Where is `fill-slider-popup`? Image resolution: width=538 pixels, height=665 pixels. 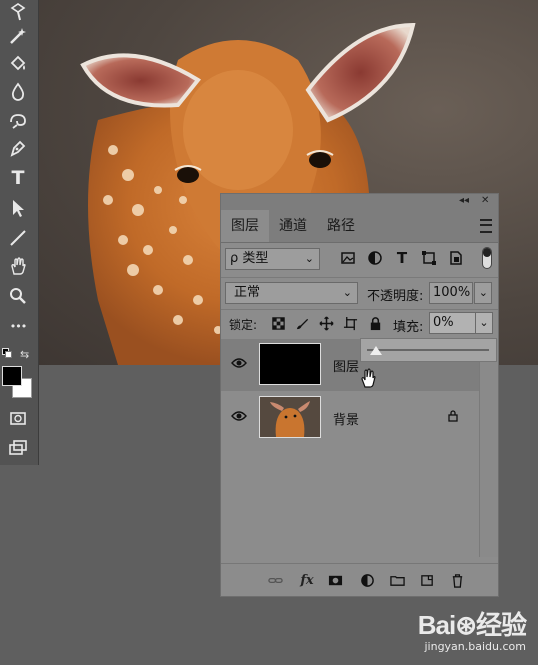
fill-slider-popup is located at coordinates (428, 350).